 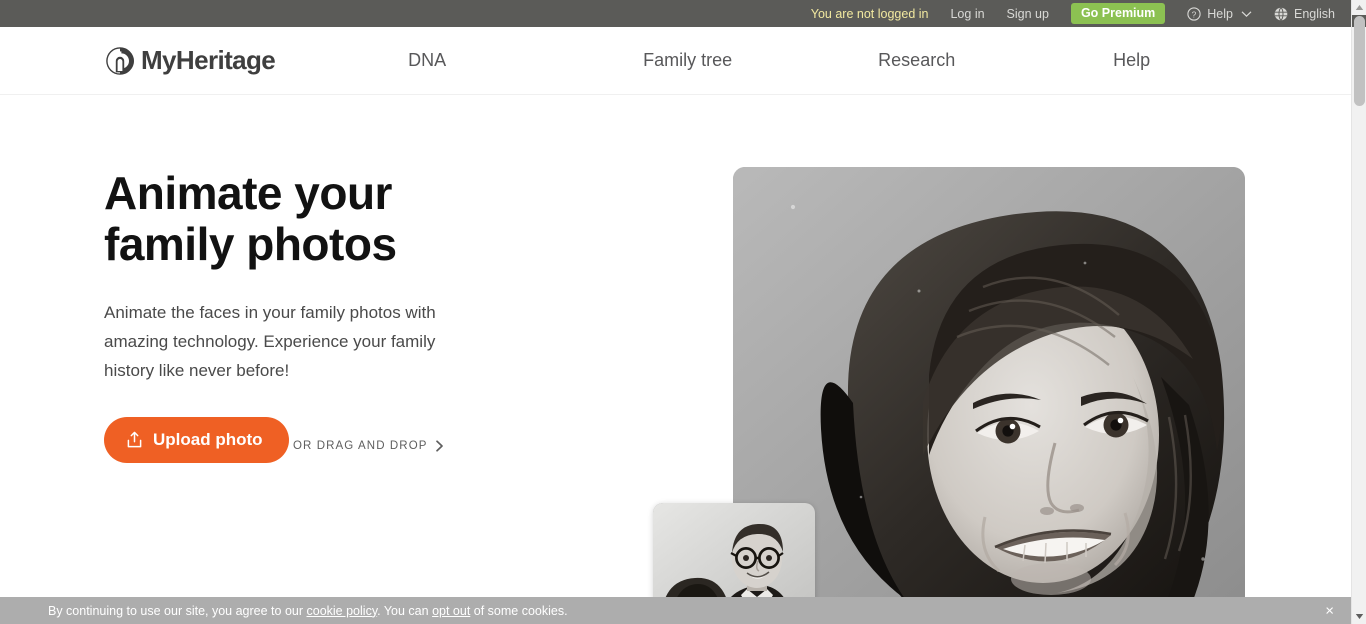 I want to click on drag-and-drop-hint: OR DRAG AND DROP, so click(x=368, y=446).